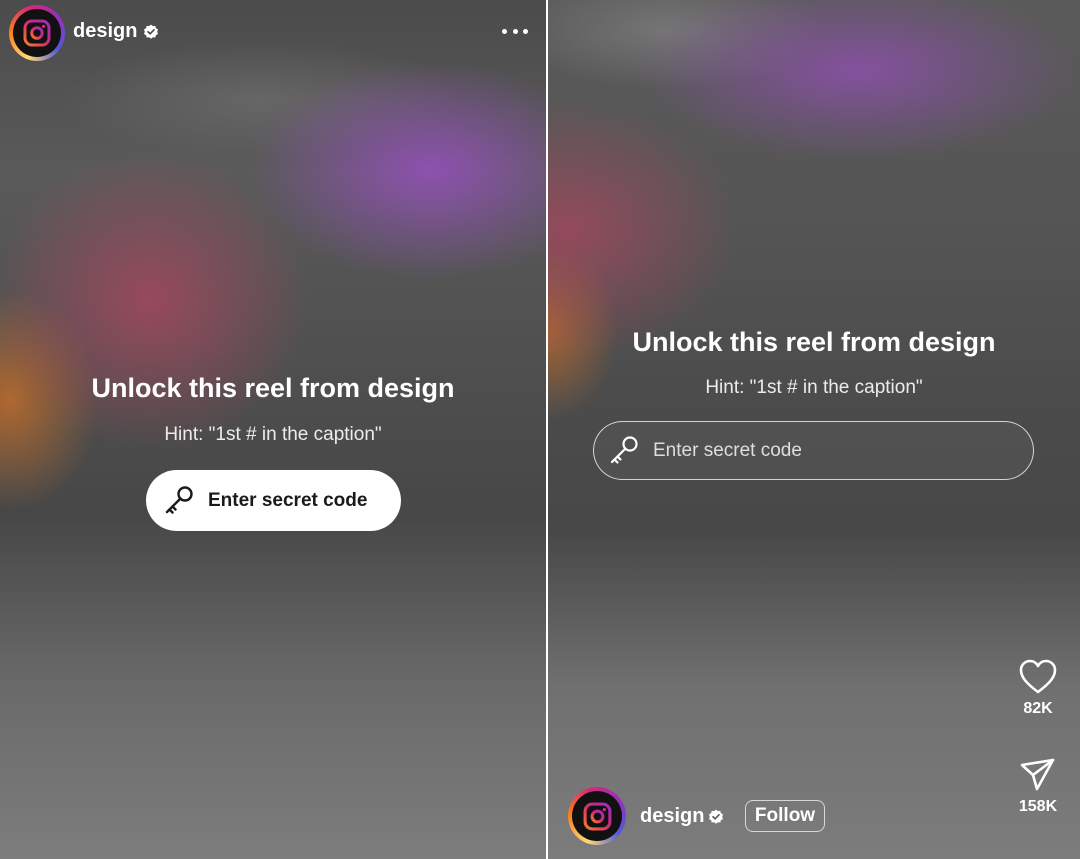 The image size is (1080, 859). I want to click on enter-secret-code-button: Enter secret code, so click(273, 500).